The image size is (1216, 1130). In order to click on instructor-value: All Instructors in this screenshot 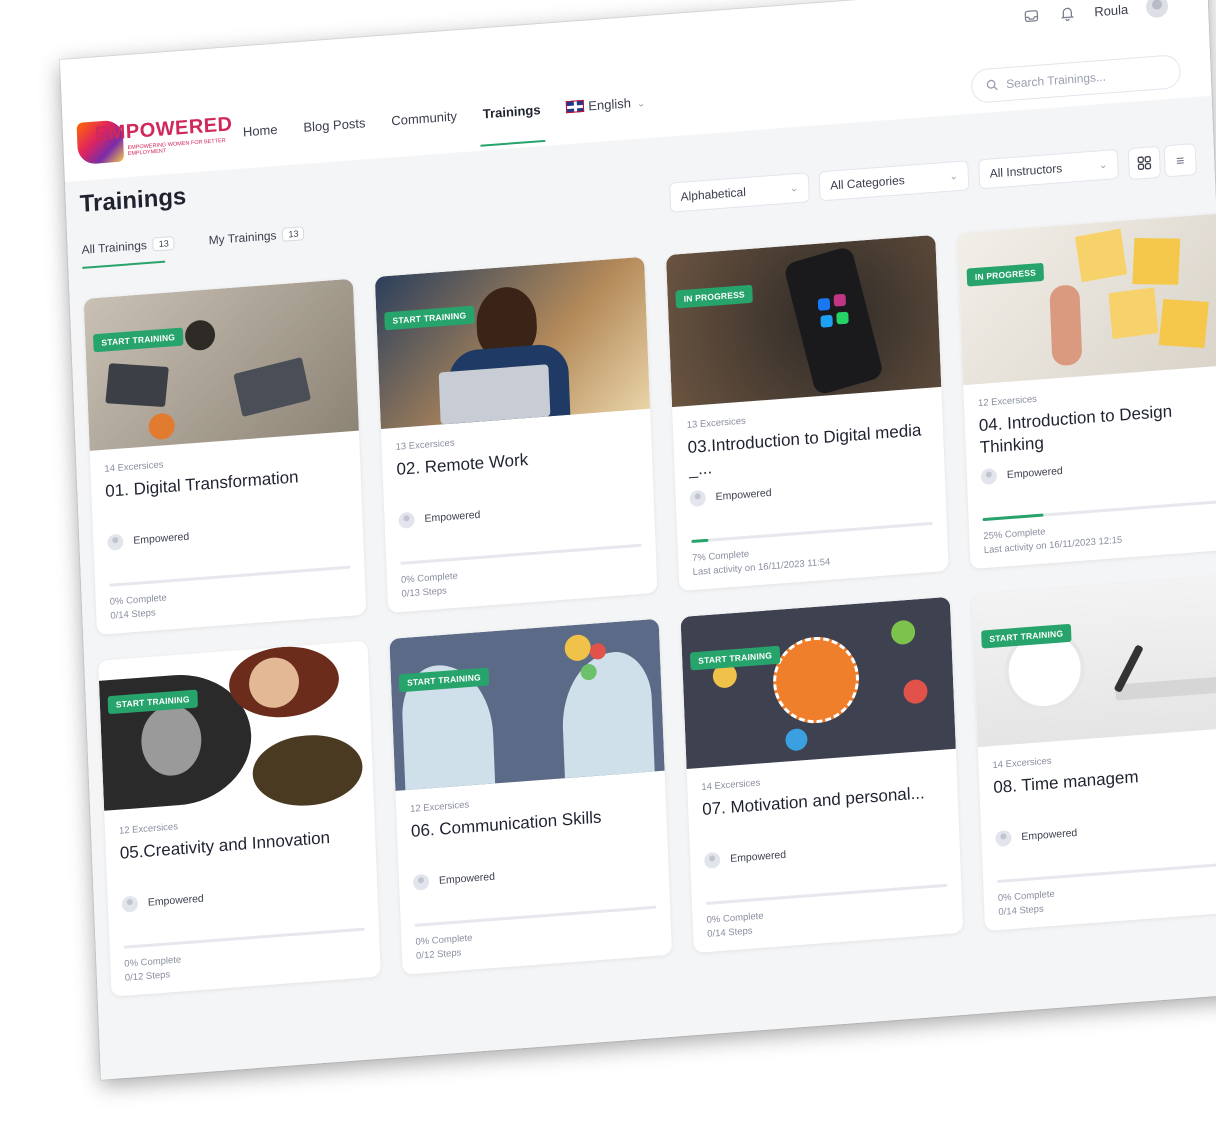, I will do `click(1026, 171)`.